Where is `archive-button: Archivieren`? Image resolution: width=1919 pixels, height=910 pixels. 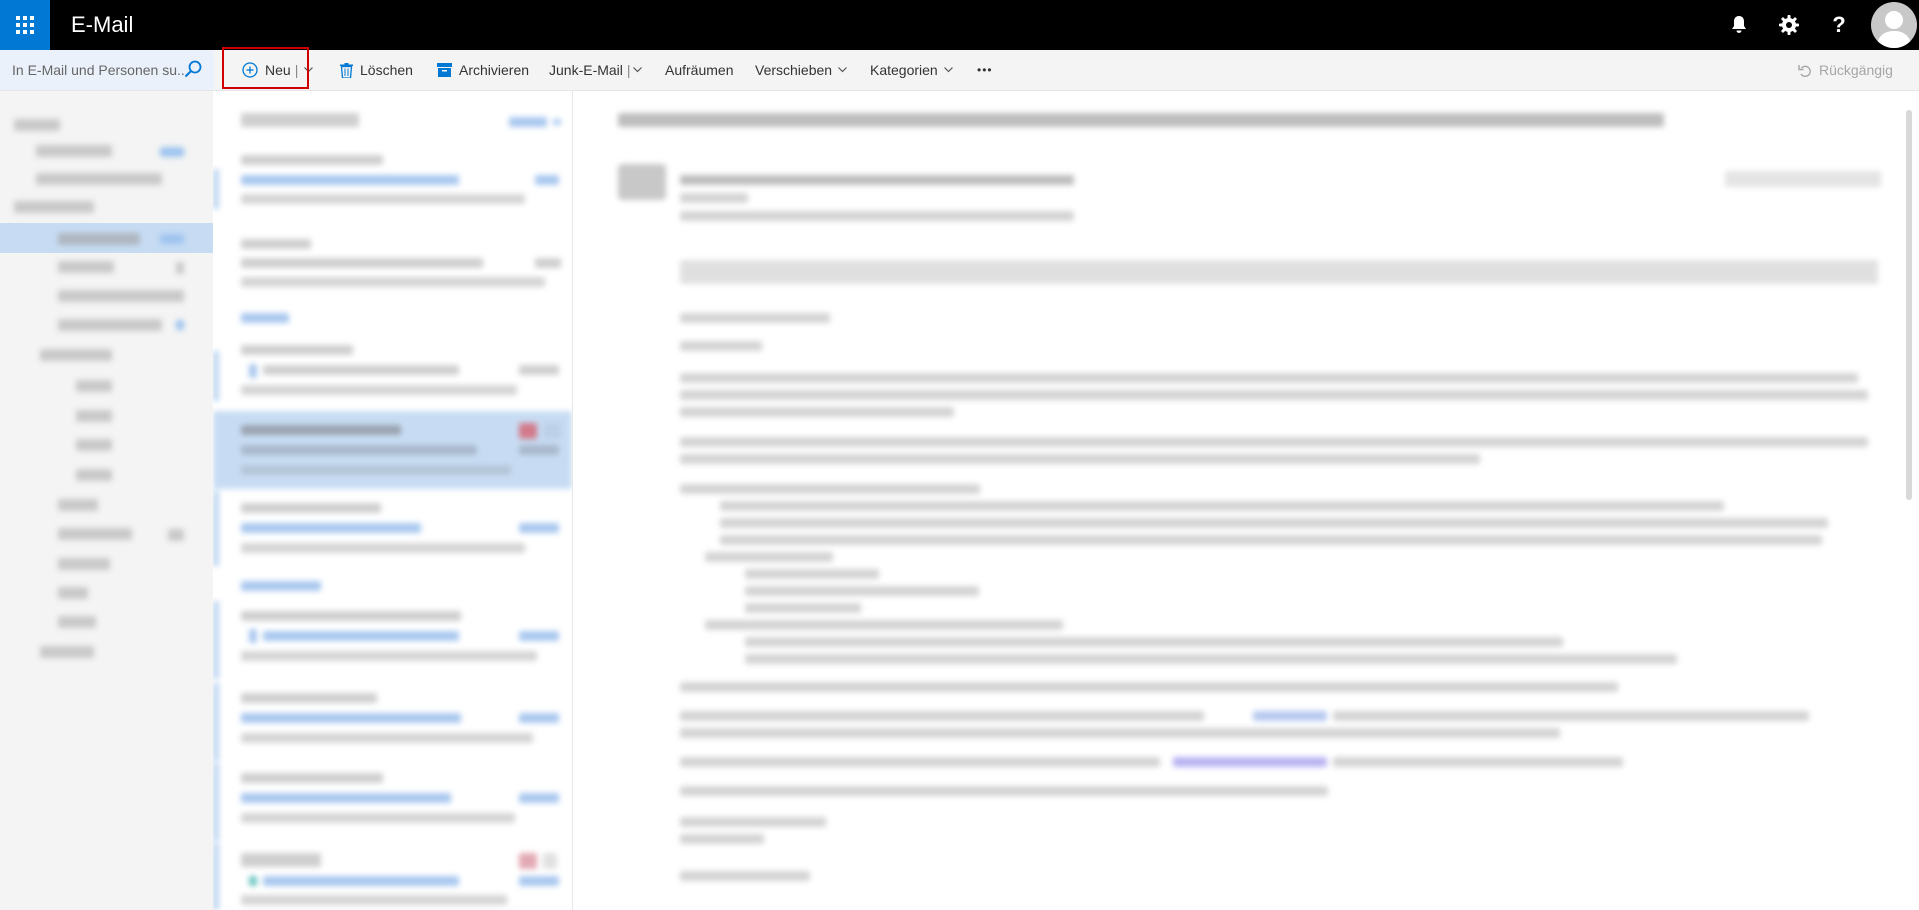
archive-button: Archivieren is located at coordinates (483, 70).